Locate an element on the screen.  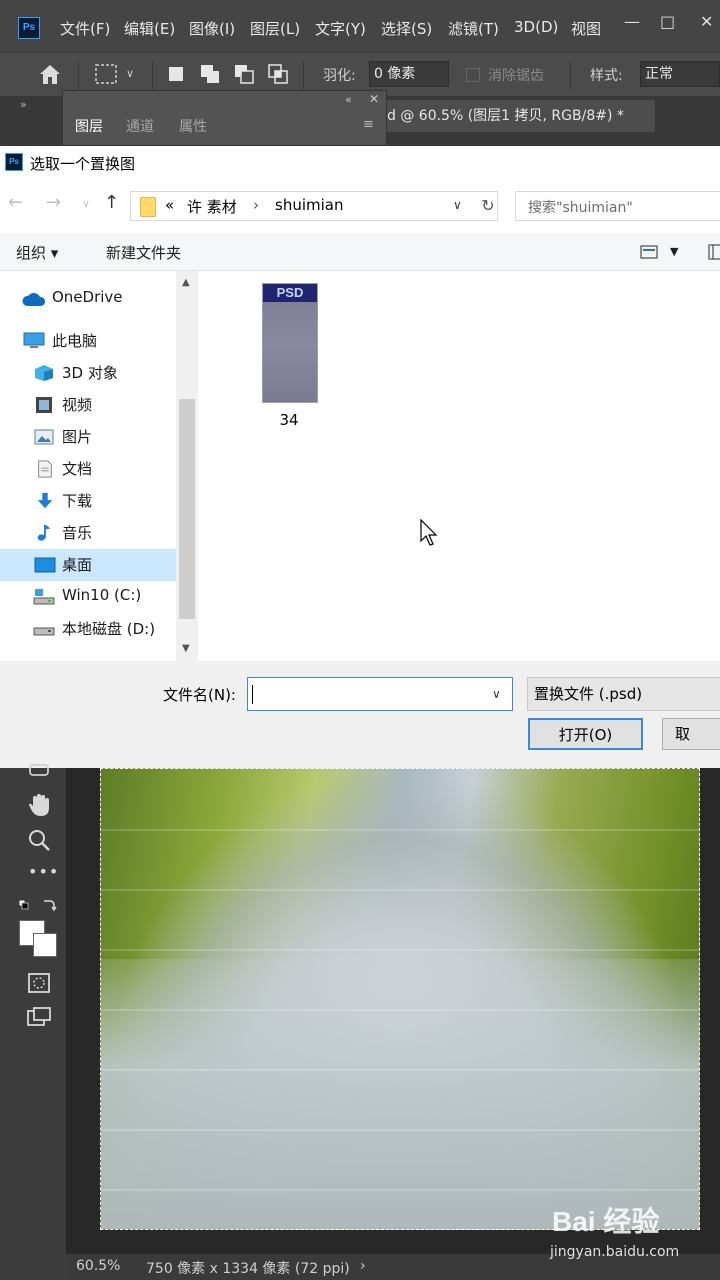
view-dropdown-icon: ▼ is located at coordinates (674, 251).